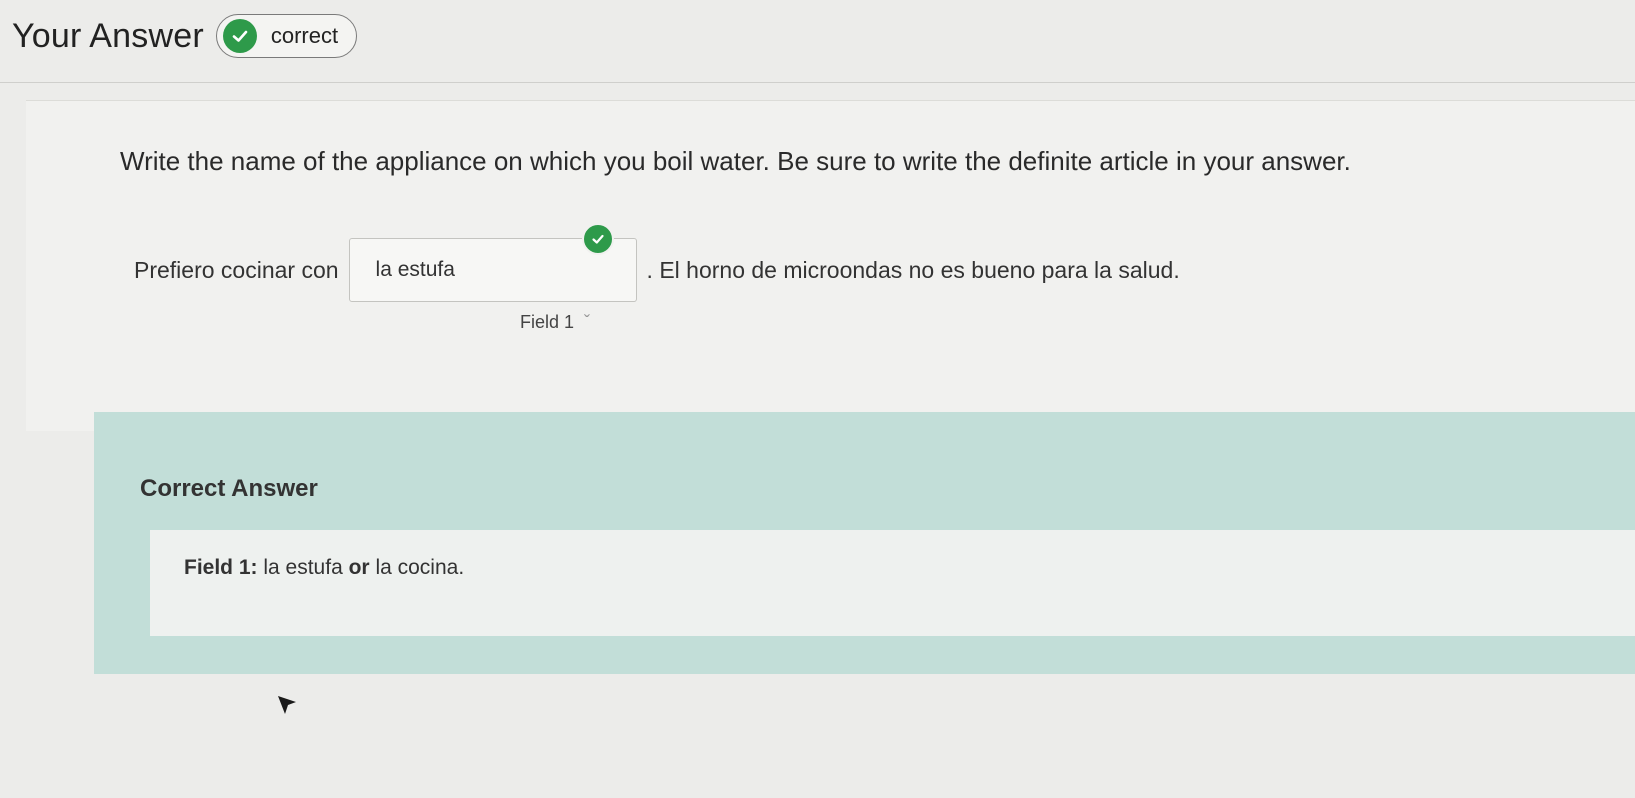 The height and width of the screenshot is (798, 1635). What do you see at coordinates (415, 269) in the screenshot?
I see `answer-input-value: la estufa` at bounding box center [415, 269].